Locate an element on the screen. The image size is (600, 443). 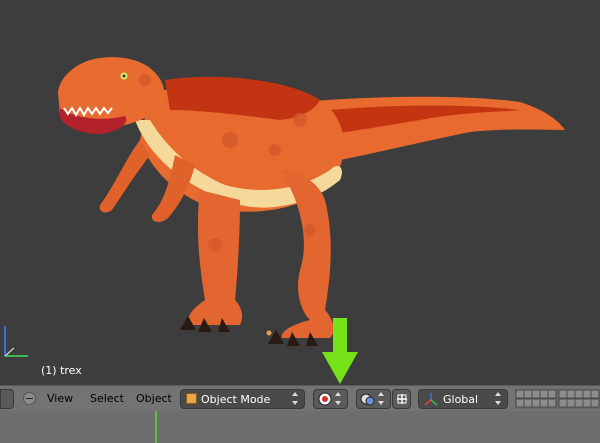
transform-orientation-value: Global is located at coordinates (461, 399).